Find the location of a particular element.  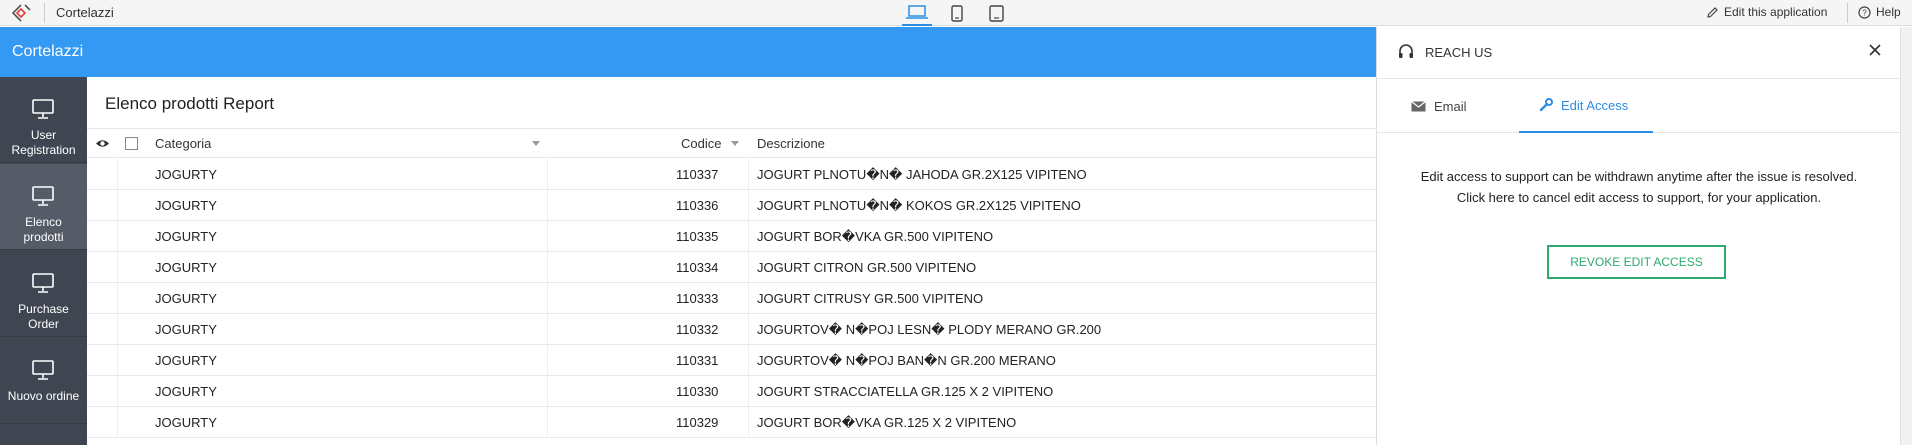

cell-descrizione: JOGURT STRACCIATELLA GR.125 X 2 VIPITENO is located at coordinates (905, 391).